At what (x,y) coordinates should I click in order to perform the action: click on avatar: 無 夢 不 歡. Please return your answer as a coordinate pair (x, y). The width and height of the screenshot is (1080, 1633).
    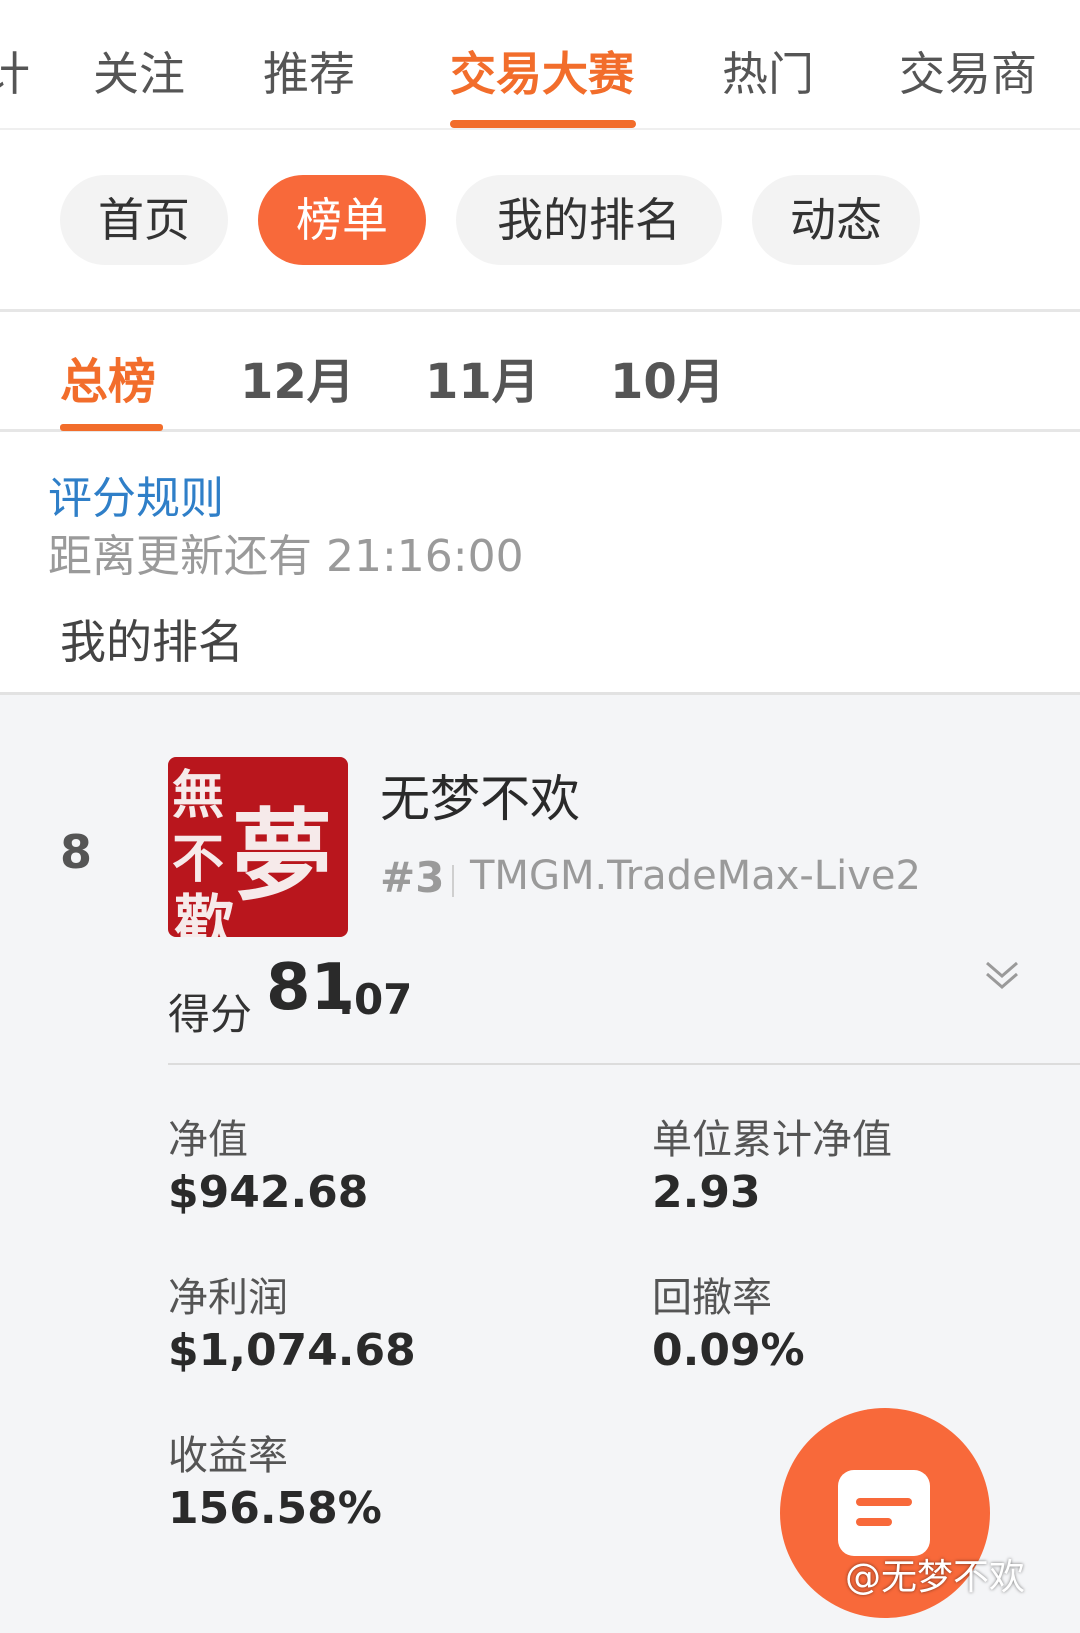
    Looking at the image, I should click on (258, 847).